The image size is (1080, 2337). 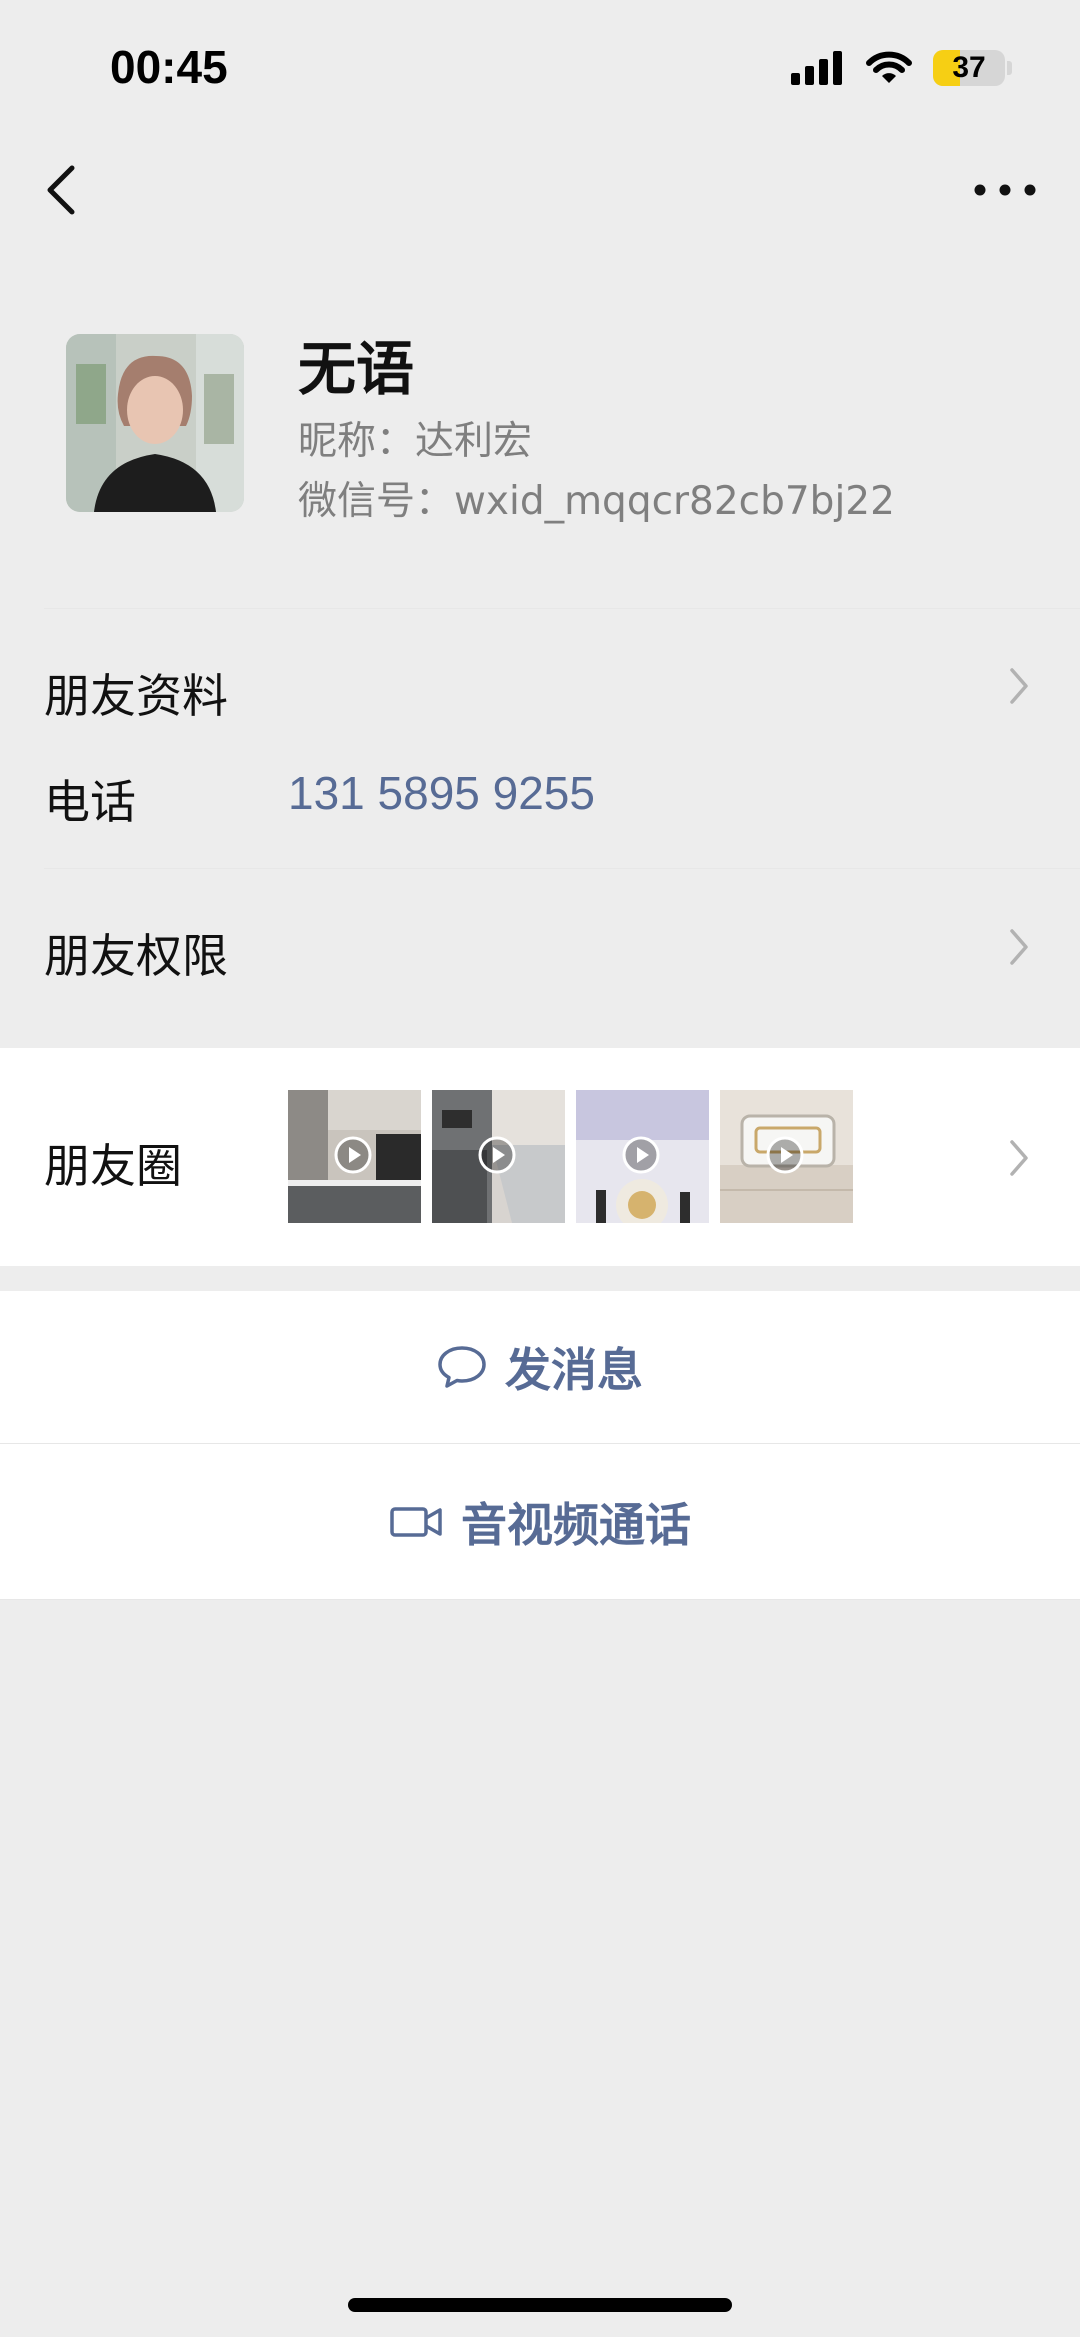 What do you see at coordinates (462, 1367) in the screenshot?
I see `chat-bubble-icon` at bounding box center [462, 1367].